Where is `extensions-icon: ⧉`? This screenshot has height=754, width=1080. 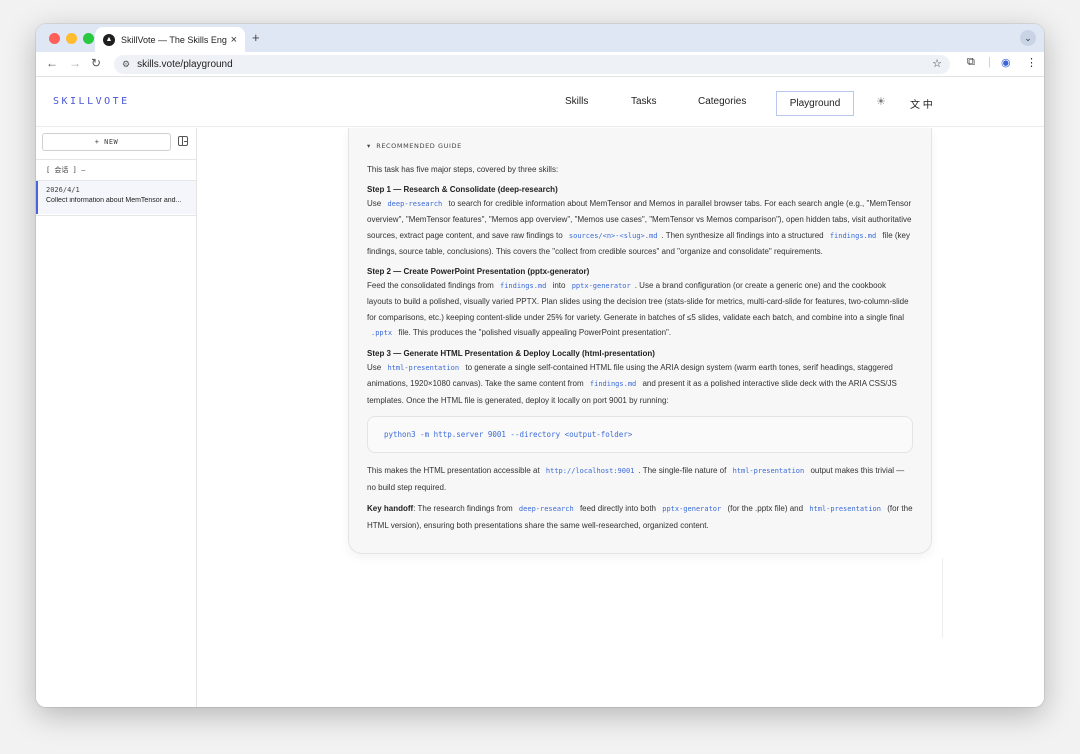 extensions-icon: ⧉ is located at coordinates (971, 62).